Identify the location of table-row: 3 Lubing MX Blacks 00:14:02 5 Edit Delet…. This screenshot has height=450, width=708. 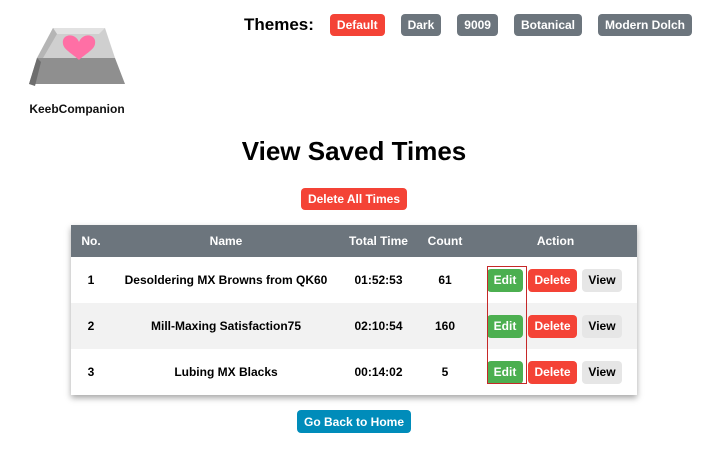
(354, 372).